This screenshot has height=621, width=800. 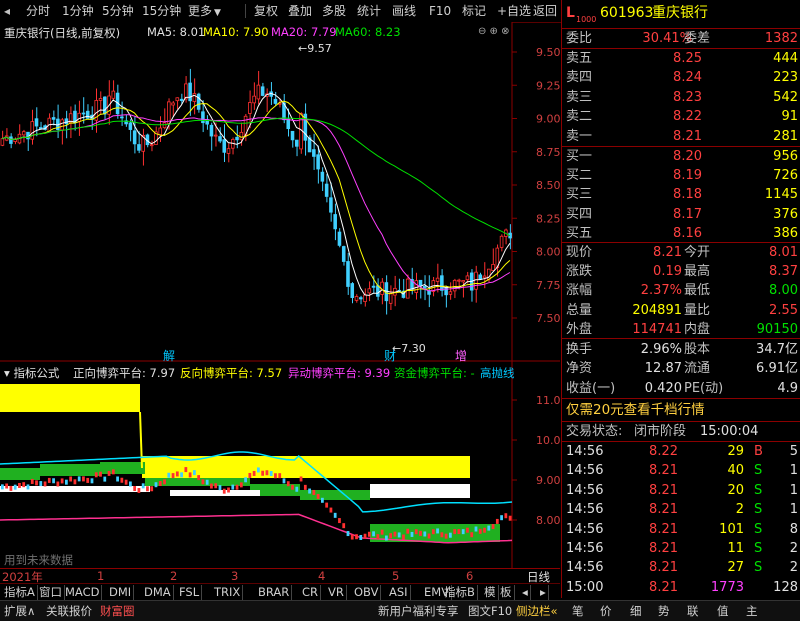 I want to click on stat-value-2: 2.55, so click(x=783, y=310).